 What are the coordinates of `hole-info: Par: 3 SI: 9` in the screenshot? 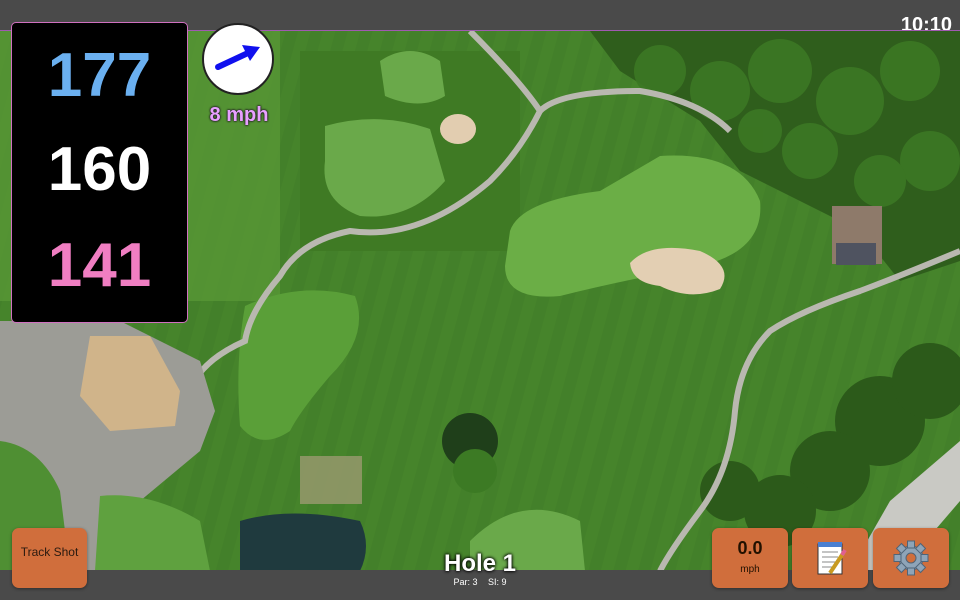 It's located at (480, 582).